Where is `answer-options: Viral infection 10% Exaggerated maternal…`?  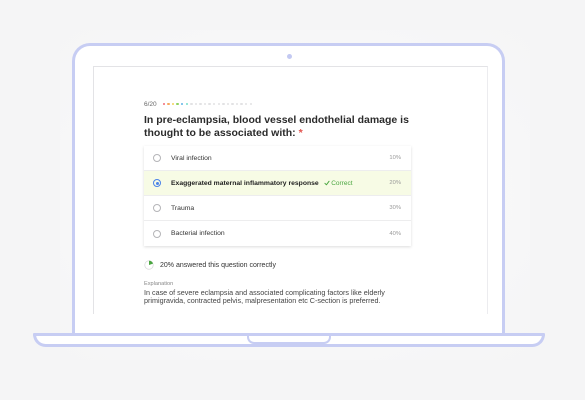 answer-options: Viral infection 10% Exaggerated maternal… is located at coordinates (277, 196).